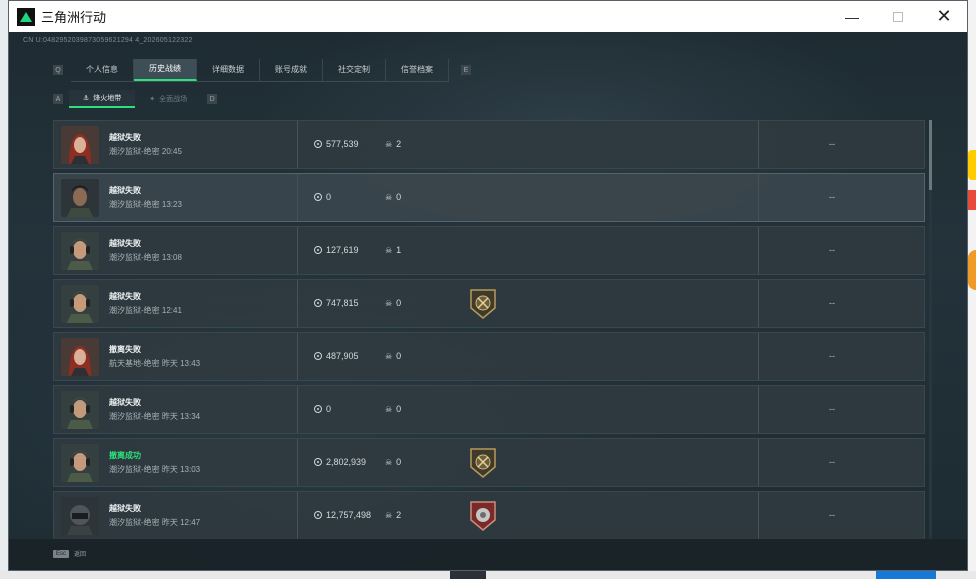 The height and width of the screenshot is (579, 976). I want to click on back-button: Esc 返回, so click(69, 553).